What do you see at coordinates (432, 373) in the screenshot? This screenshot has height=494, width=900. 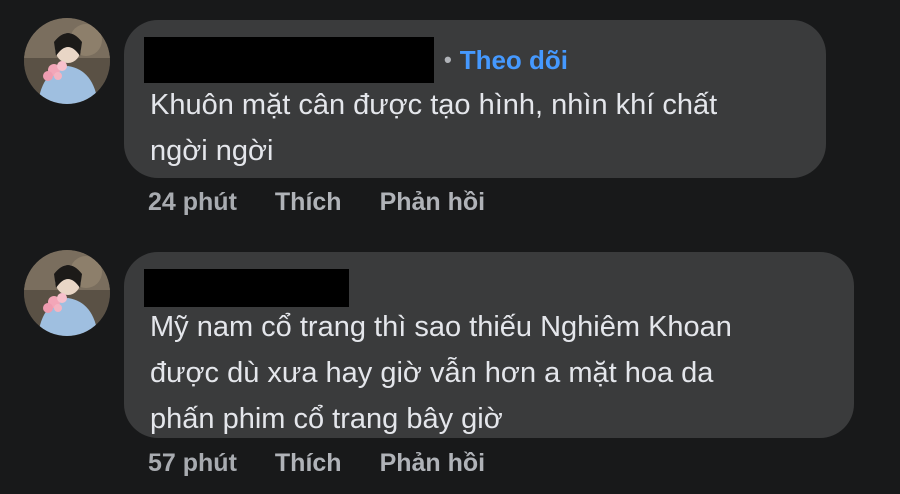 I see `comment-text-line: được dù xưa hay giờ vẫn hơn a mặt hoa da` at bounding box center [432, 373].